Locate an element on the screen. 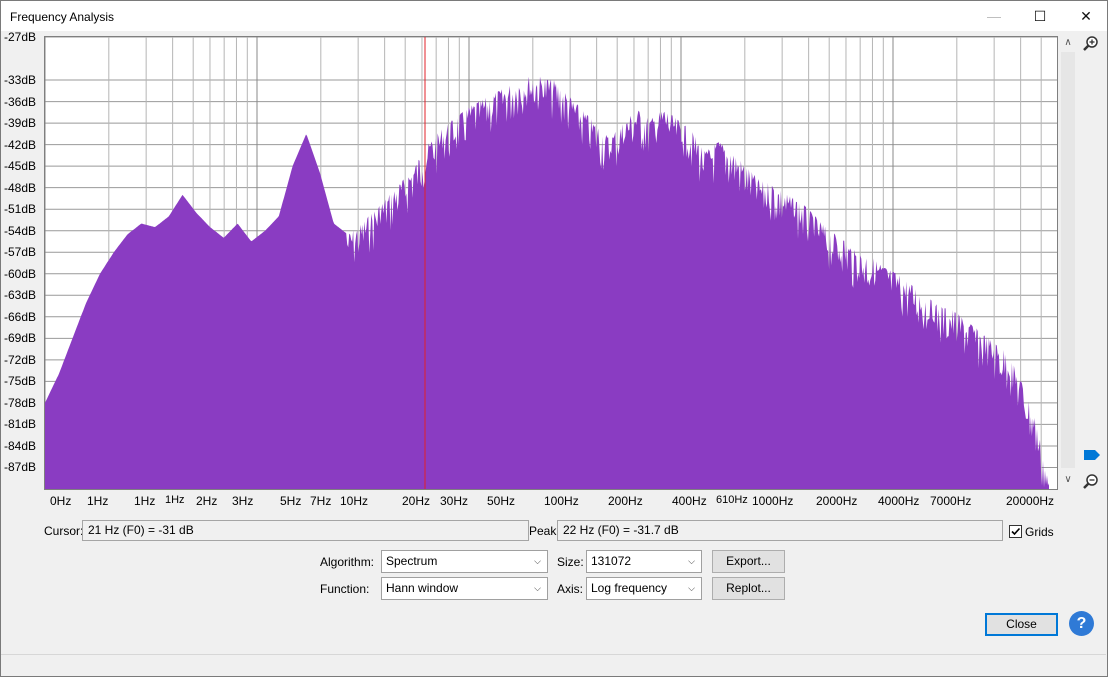 The width and height of the screenshot is (1108, 677). axis-label: Axis: is located at coordinates (570, 589).